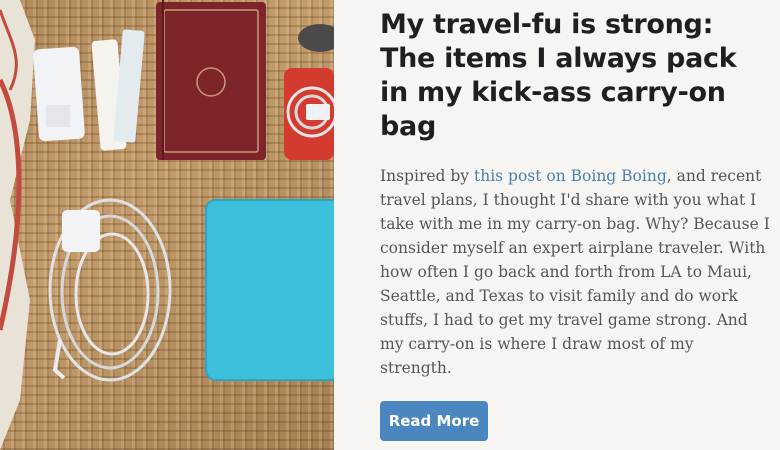  Describe the element at coordinates (427, 176) in the screenshot. I see `excerpt-intro: Inspired by` at that location.